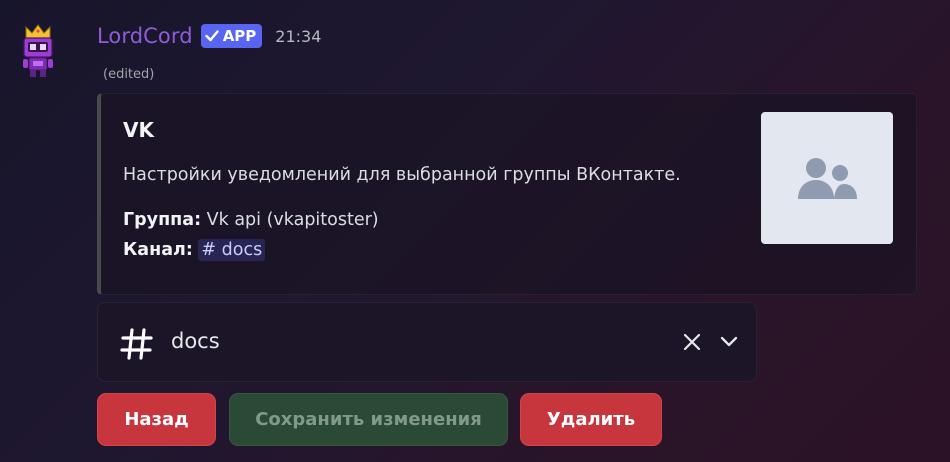 This screenshot has width=950, height=462. I want to click on embed-field-group: Группа: Vk api (vkapitoster), so click(251, 220).